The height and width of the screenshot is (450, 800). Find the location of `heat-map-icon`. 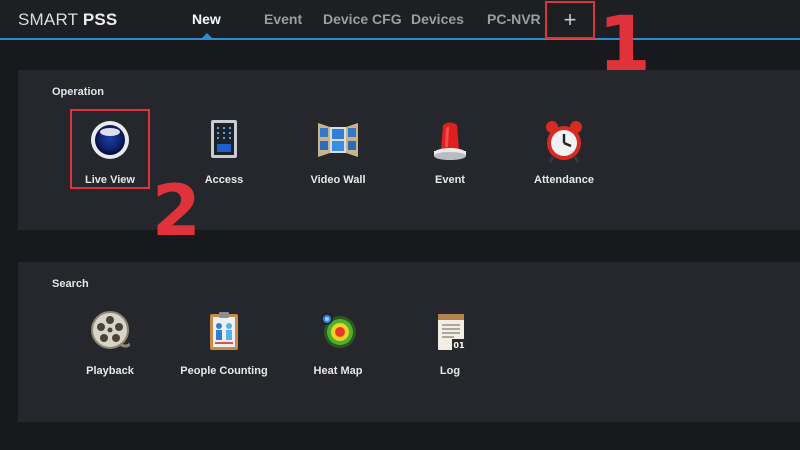

heat-map-icon is located at coordinates (338, 330).